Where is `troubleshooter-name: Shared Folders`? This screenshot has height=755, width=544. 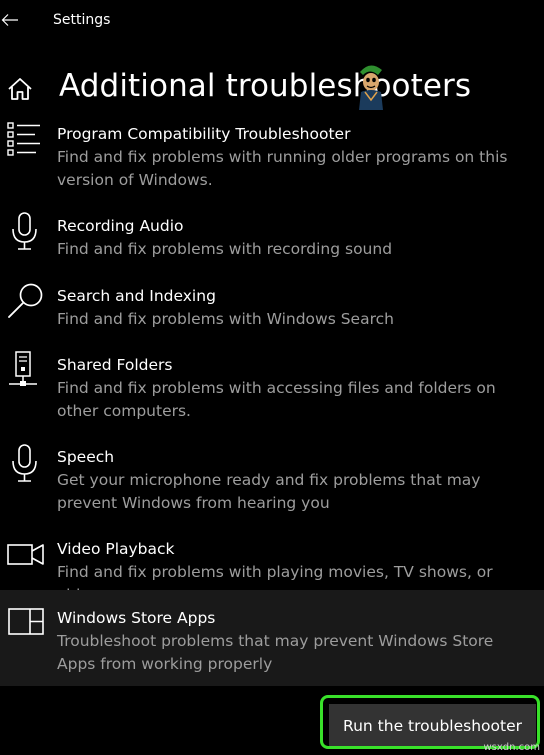 troubleshooter-name: Shared Folders is located at coordinates (115, 365).